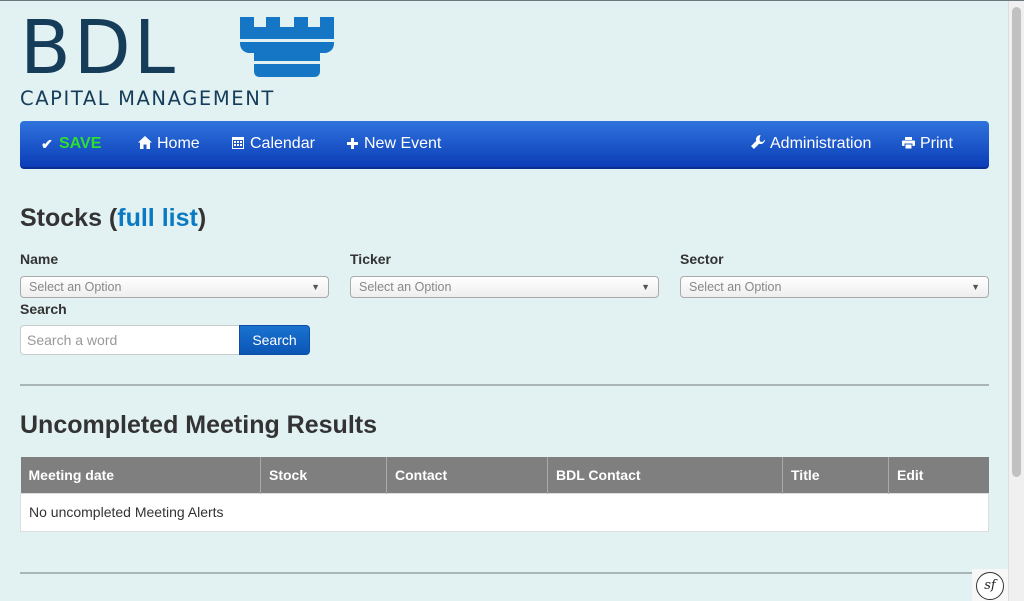  What do you see at coordinates (938, 475) in the screenshot?
I see `column-header: Edit` at bounding box center [938, 475].